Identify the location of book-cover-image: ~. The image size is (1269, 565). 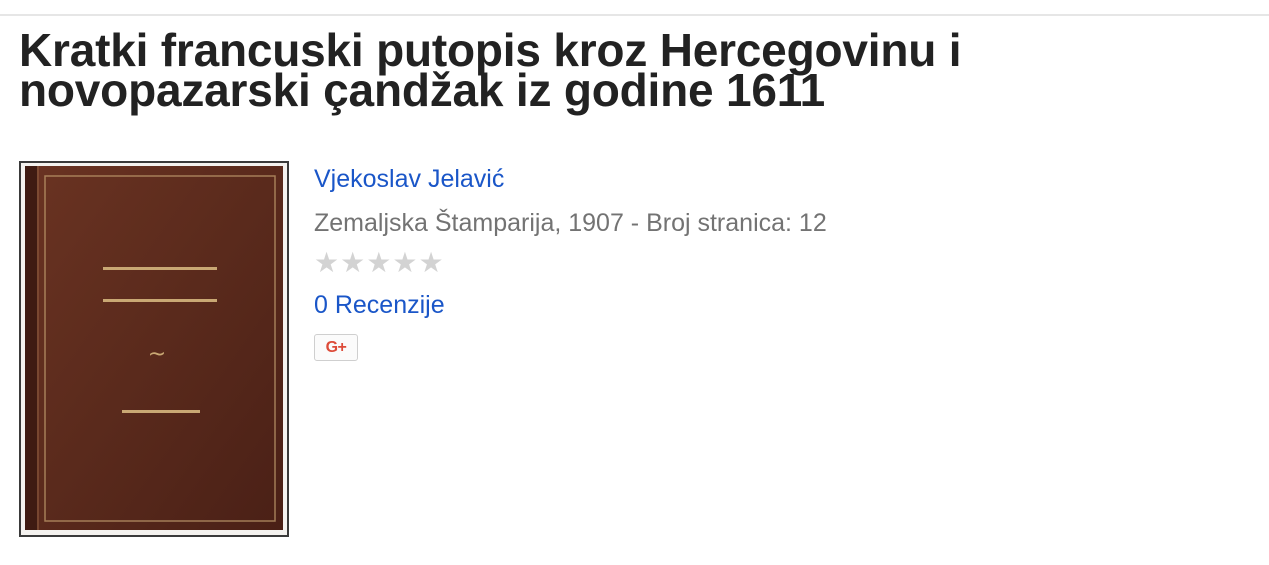
(154, 348).